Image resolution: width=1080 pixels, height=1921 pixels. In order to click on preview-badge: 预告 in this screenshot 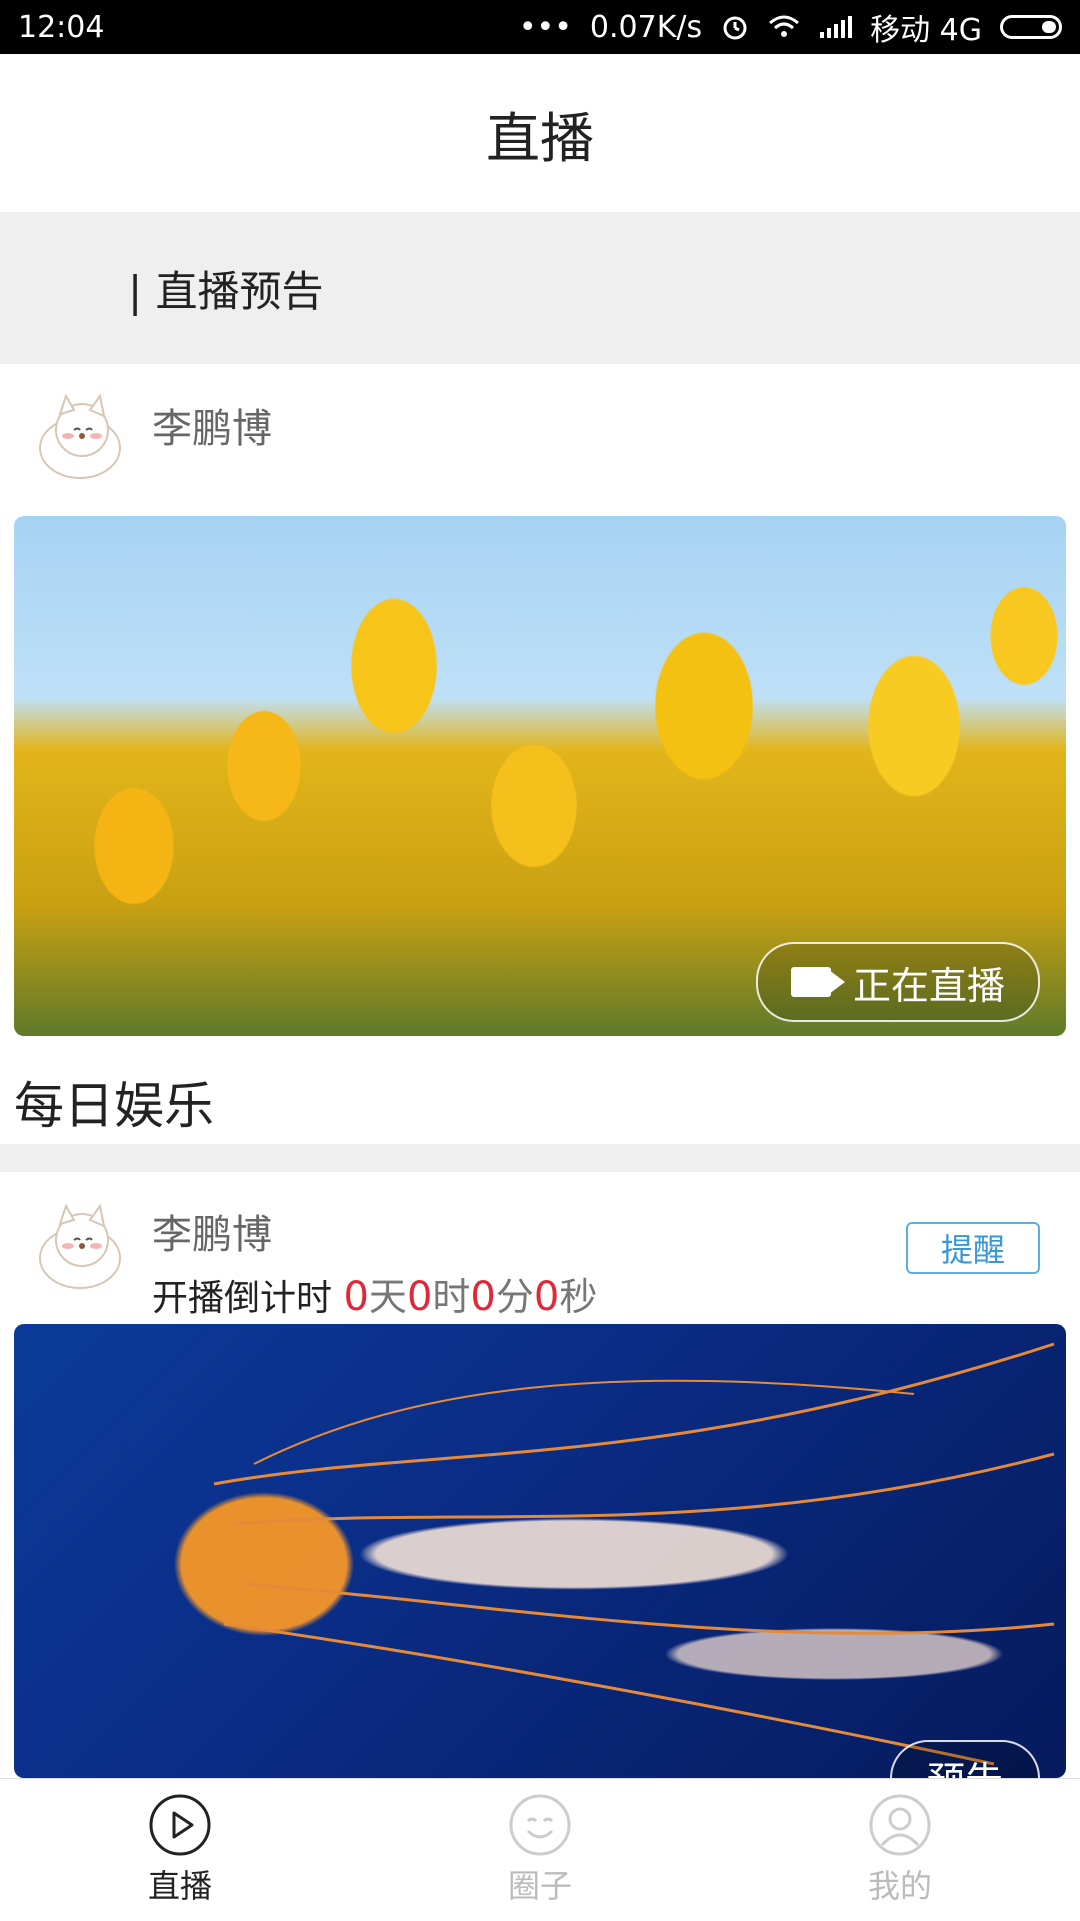, I will do `click(965, 1759)`.